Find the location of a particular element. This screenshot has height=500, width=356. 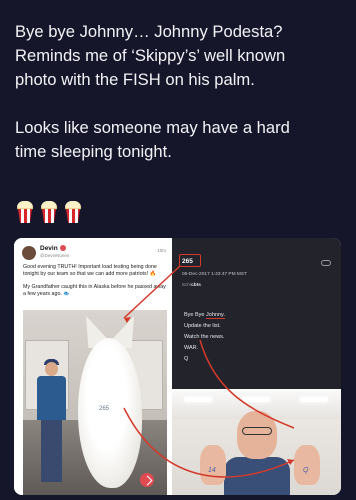

left-palm is located at coordinates (213, 465).